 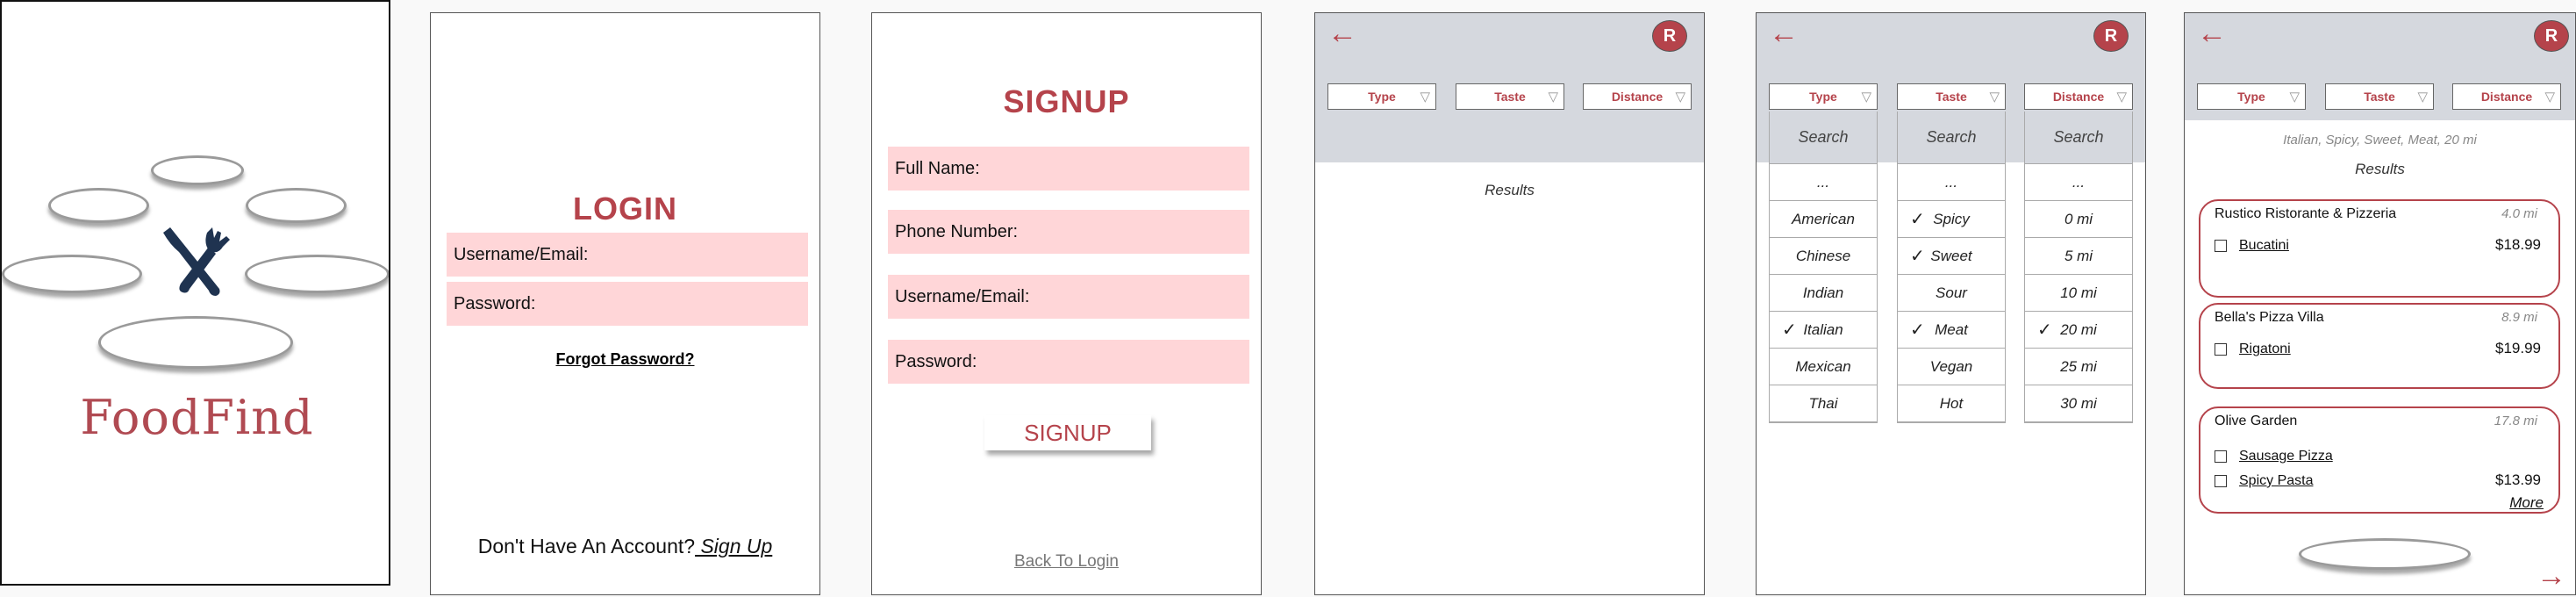 What do you see at coordinates (2264, 246) in the screenshot?
I see `item-name-link: Bucatini` at bounding box center [2264, 246].